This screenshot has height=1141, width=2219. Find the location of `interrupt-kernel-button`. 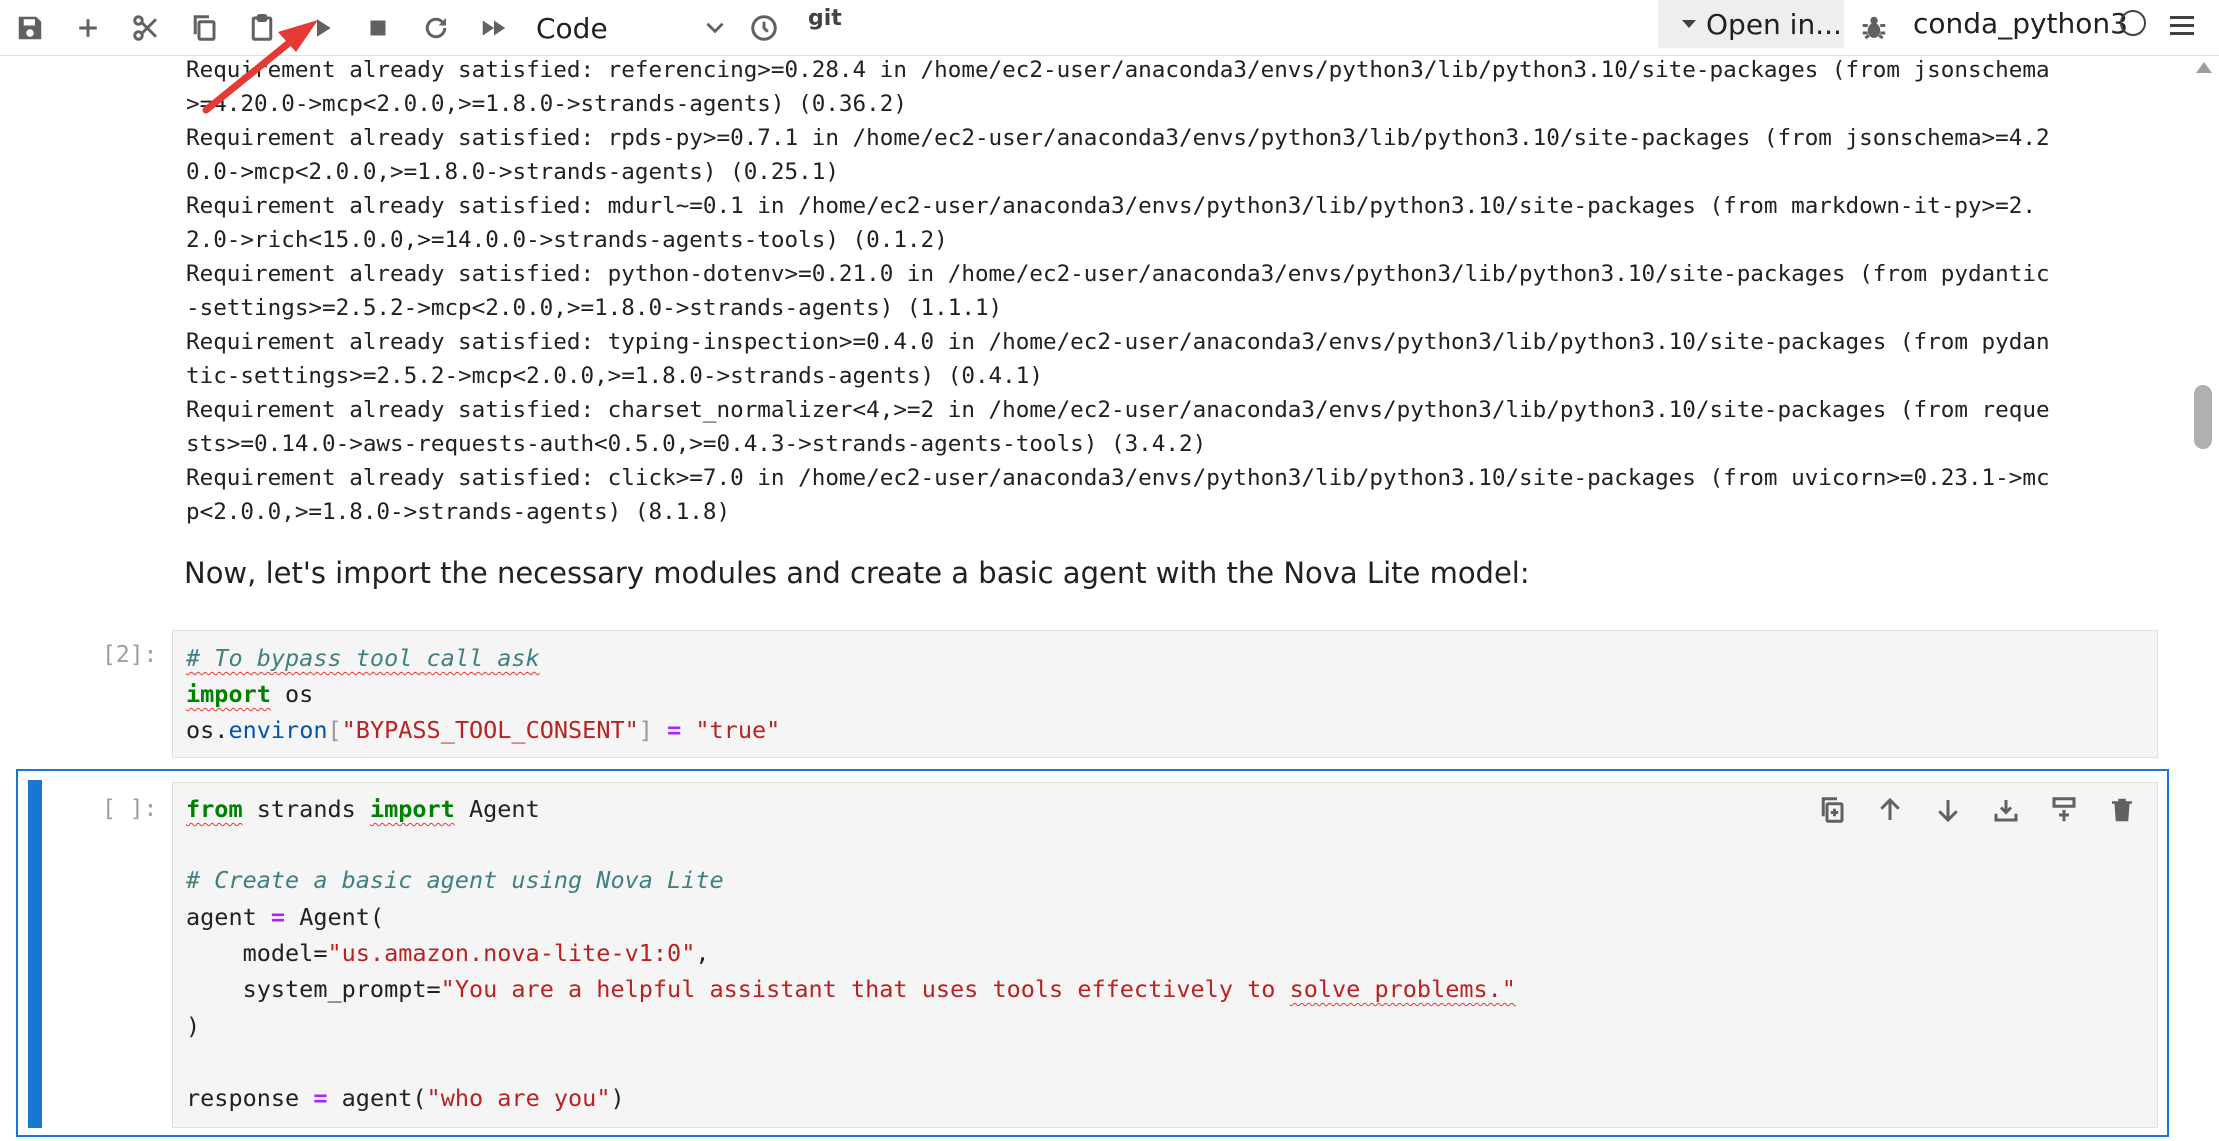

interrupt-kernel-button is located at coordinates (378, 28).